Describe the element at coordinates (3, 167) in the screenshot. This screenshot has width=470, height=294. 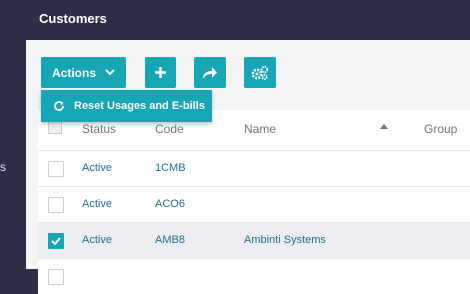
I see `sidebar-fragment: s` at that location.